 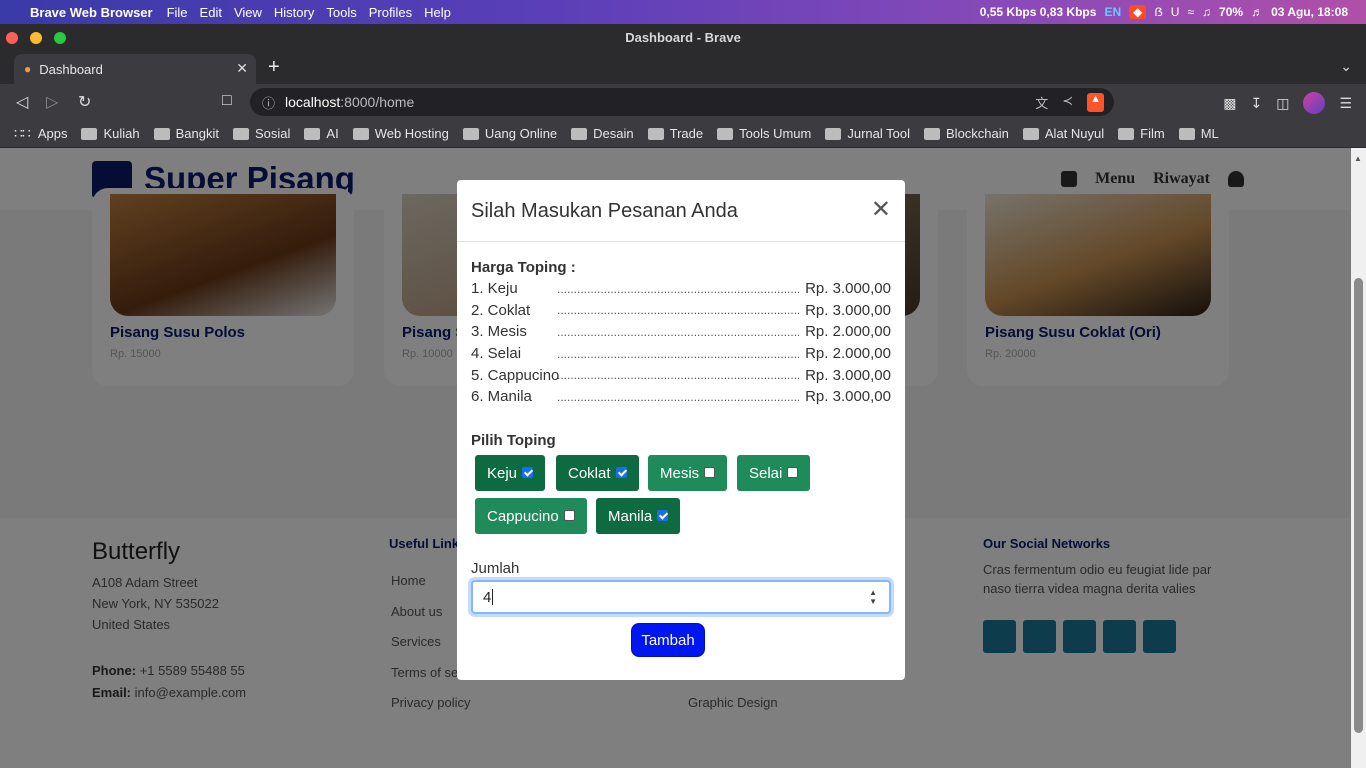 What do you see at coordinates (597, 473) in the screenshot?
I see `topping-coklat-toggle: Coklat` at bounding box center [597, 473].